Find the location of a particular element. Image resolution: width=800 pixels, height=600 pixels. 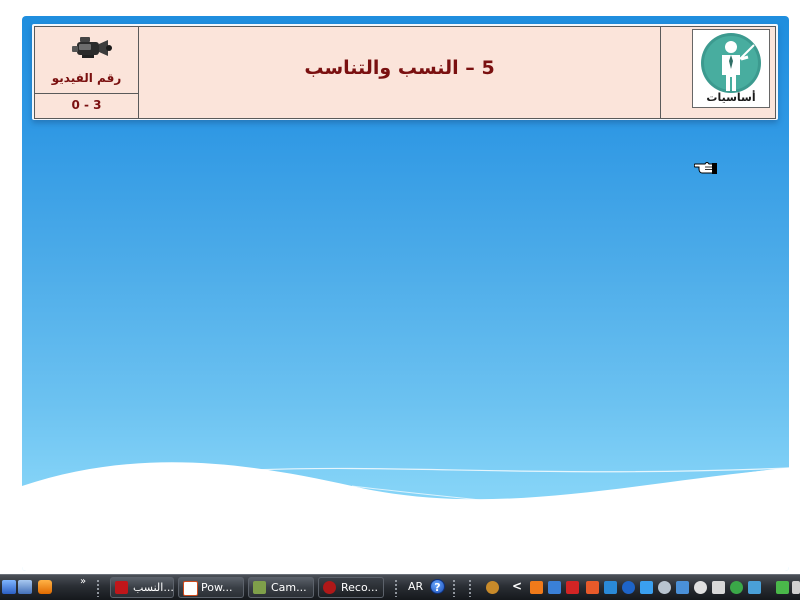

pdf-icon is located at coordinates (121, 587).